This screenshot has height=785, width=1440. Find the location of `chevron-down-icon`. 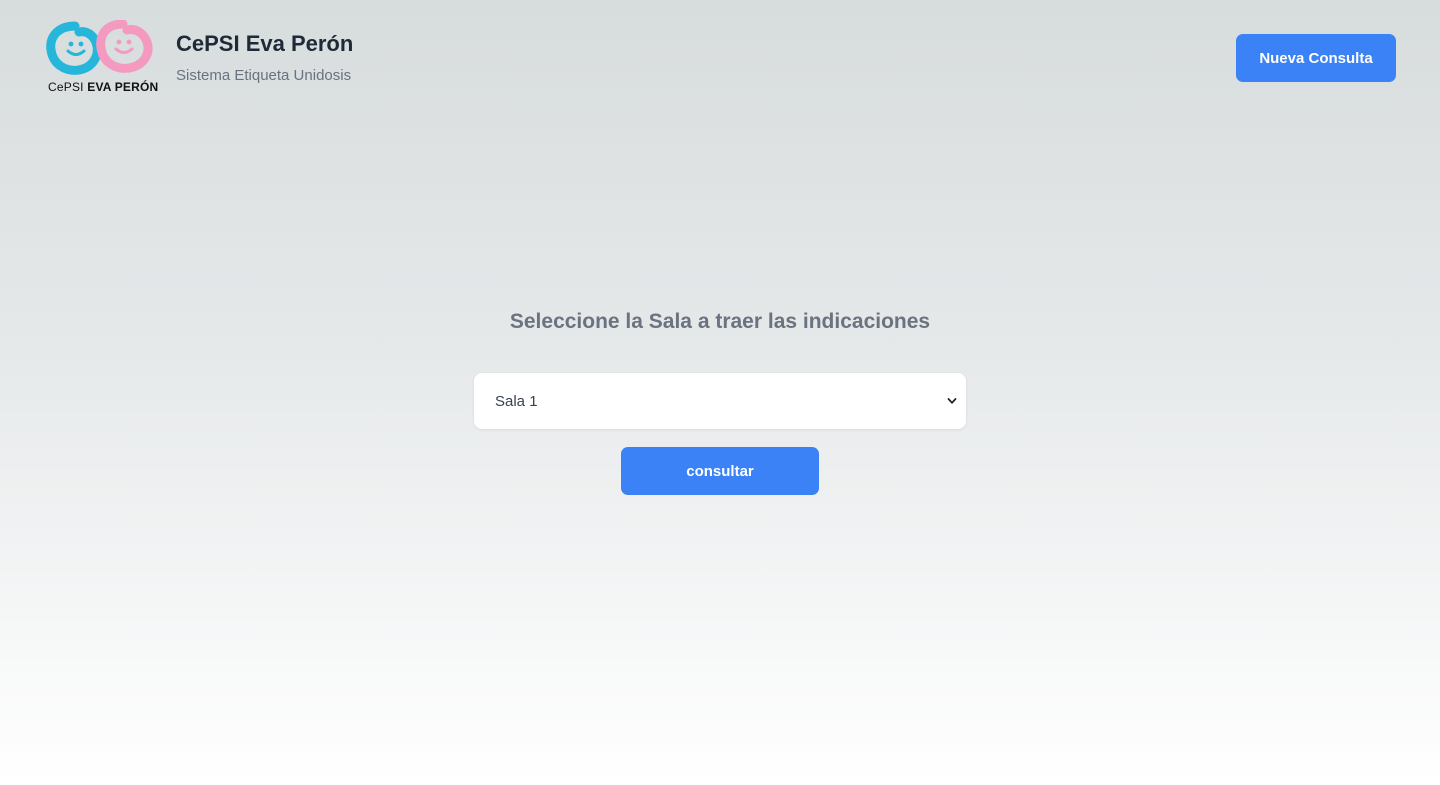

chevron-down-icon is located at coordinates (952, 401).